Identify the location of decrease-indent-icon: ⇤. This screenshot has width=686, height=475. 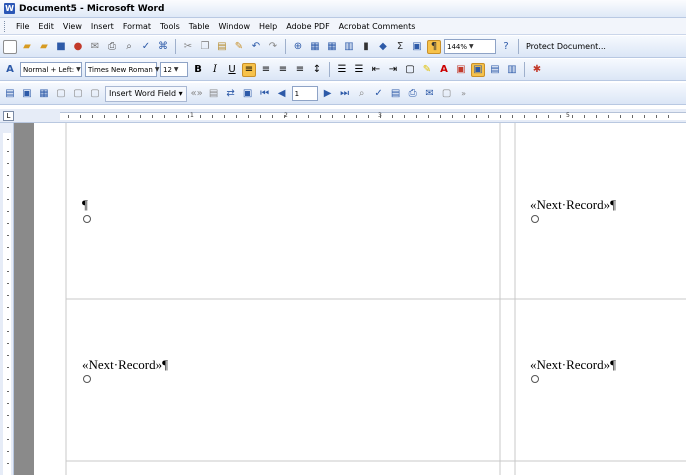
(376, 70).